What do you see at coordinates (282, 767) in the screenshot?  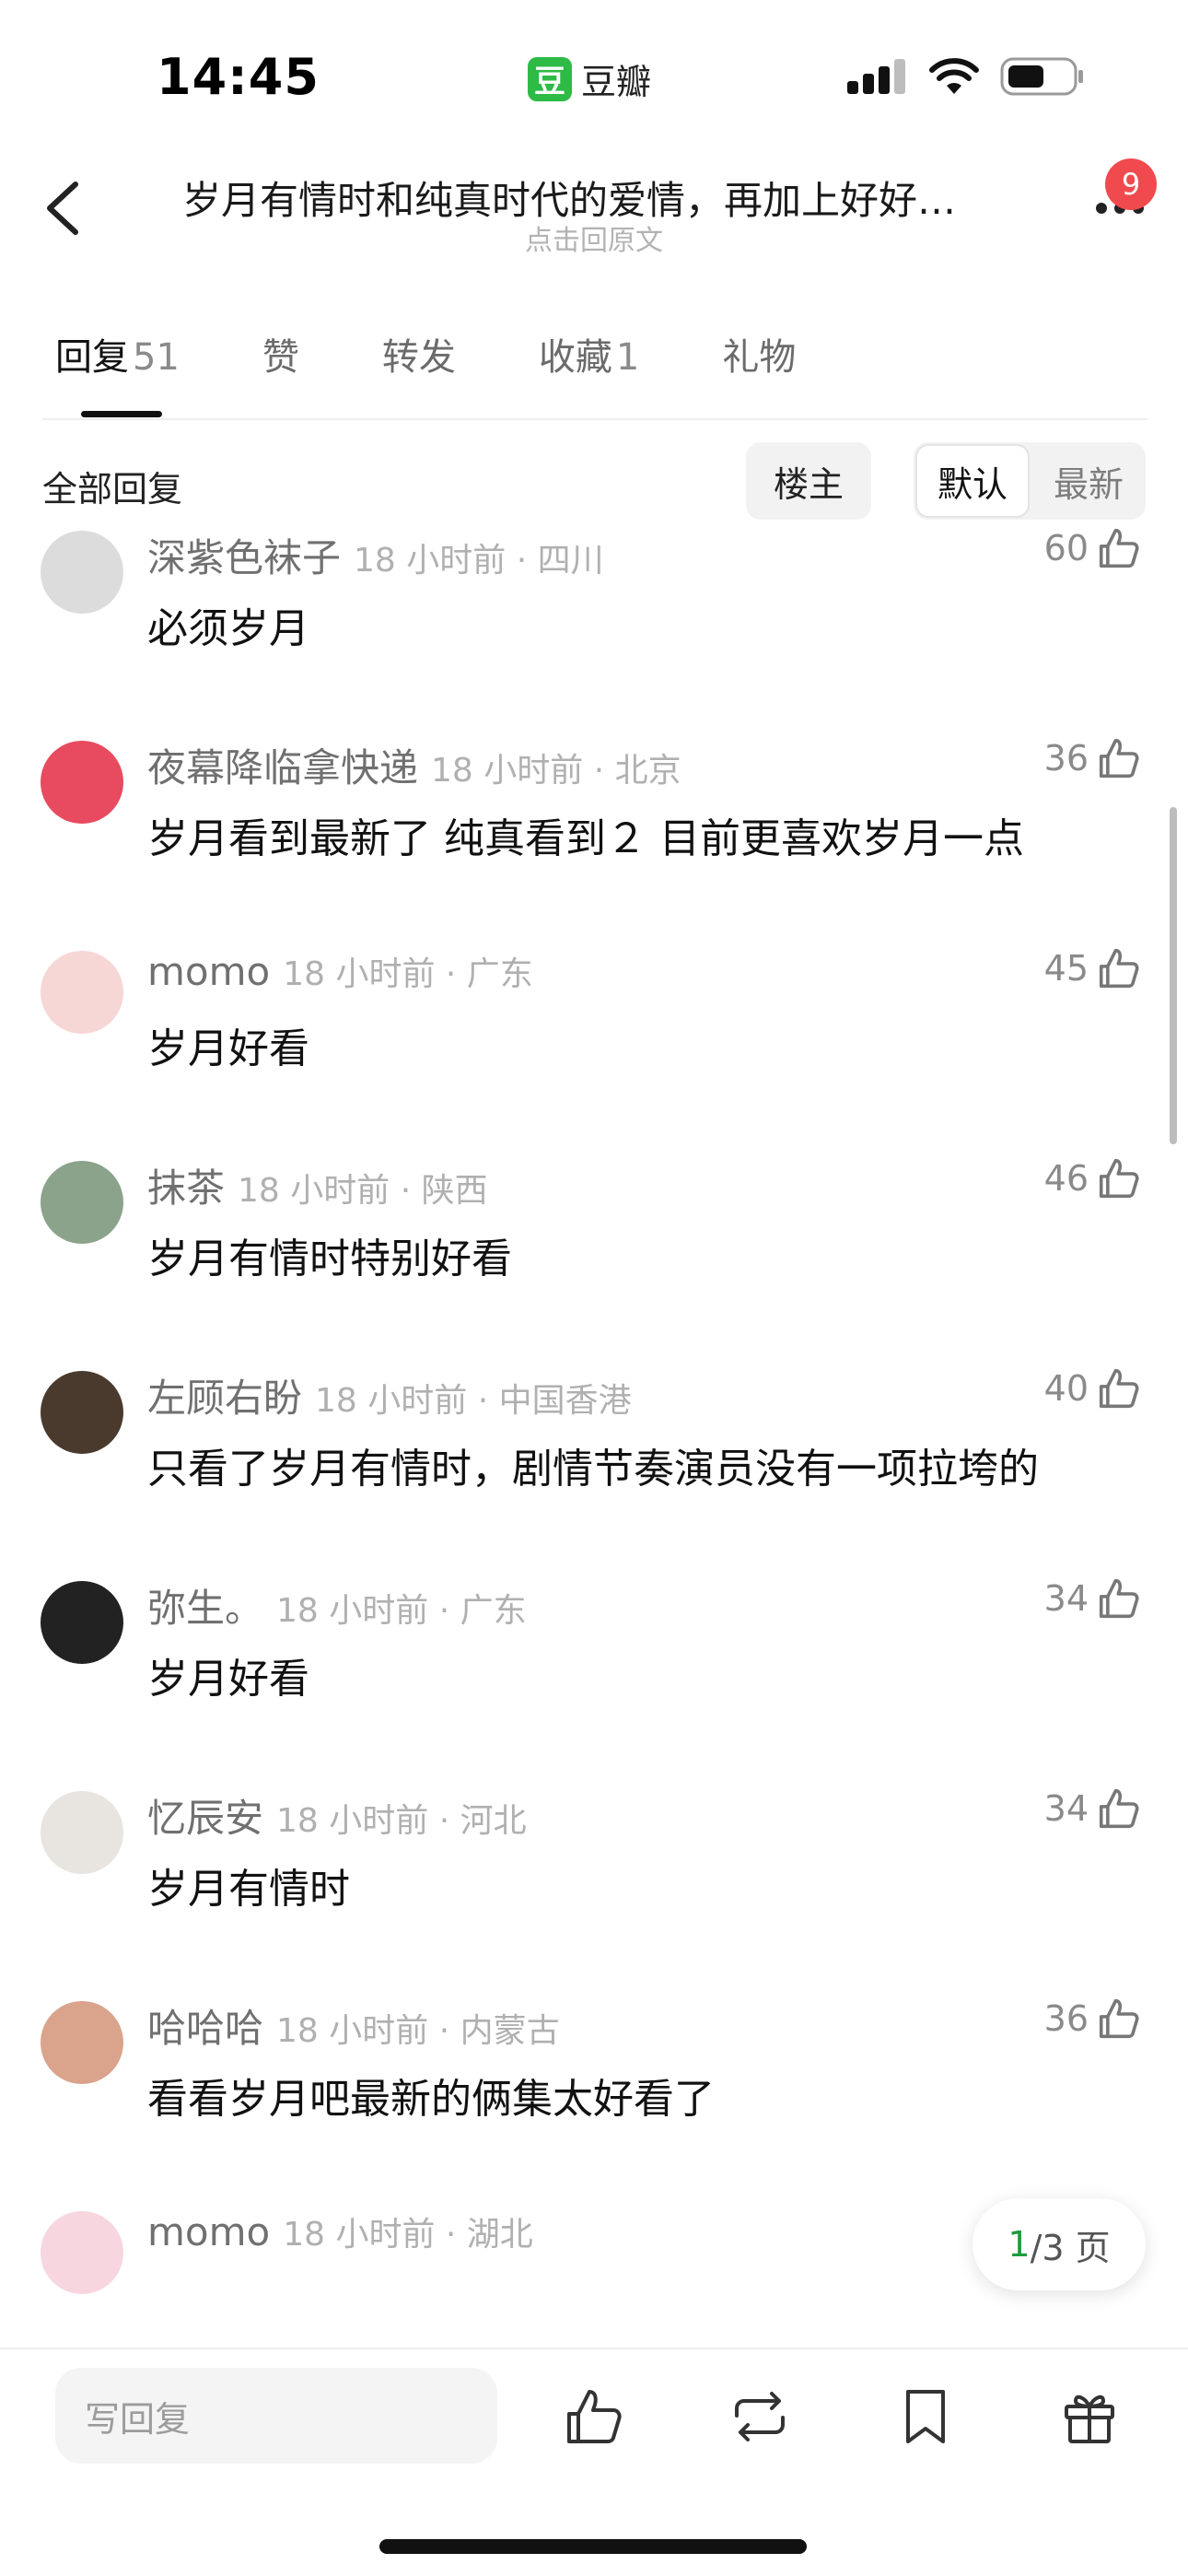 I see `username: 夜幕降临拿快递` at bounding box center [282, 767].